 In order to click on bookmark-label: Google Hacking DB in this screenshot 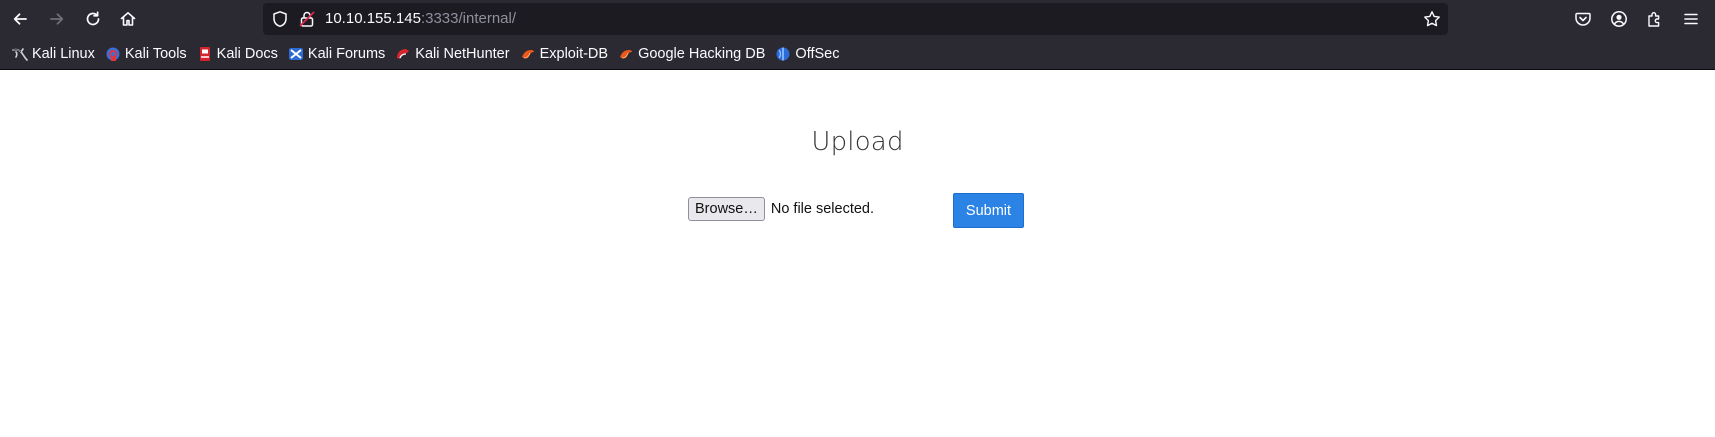, I will do `click(702, 54)`.